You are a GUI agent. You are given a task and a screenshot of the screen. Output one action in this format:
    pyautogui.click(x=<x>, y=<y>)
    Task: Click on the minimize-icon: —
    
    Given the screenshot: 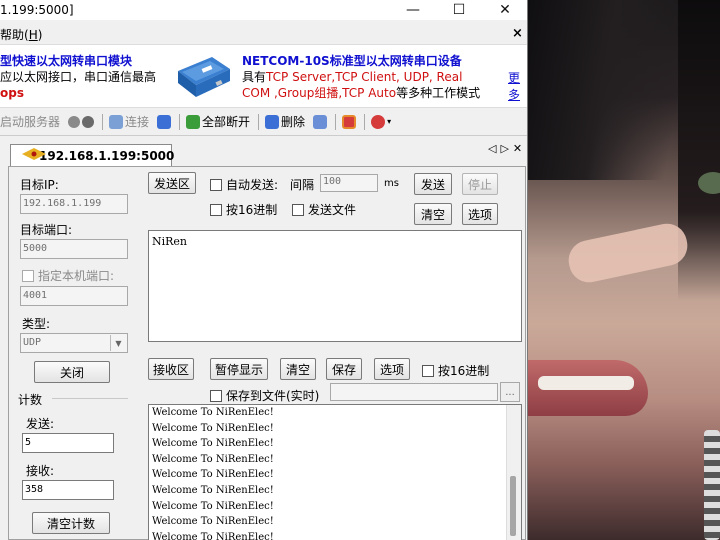 What is the action you would take?
    pyautogui.click(x=413, y=10)
    